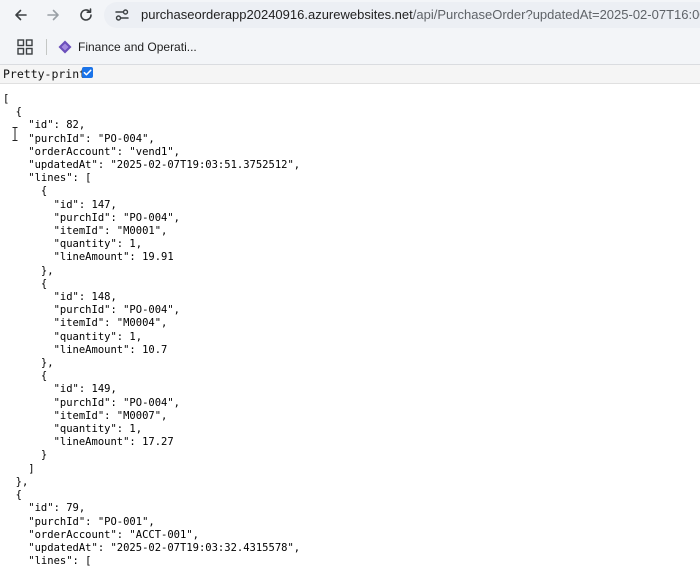  What do you see at coordinates (25, 47) in the screenshot?
I see `apps-grid-icon` at bounding box center [25, 47].